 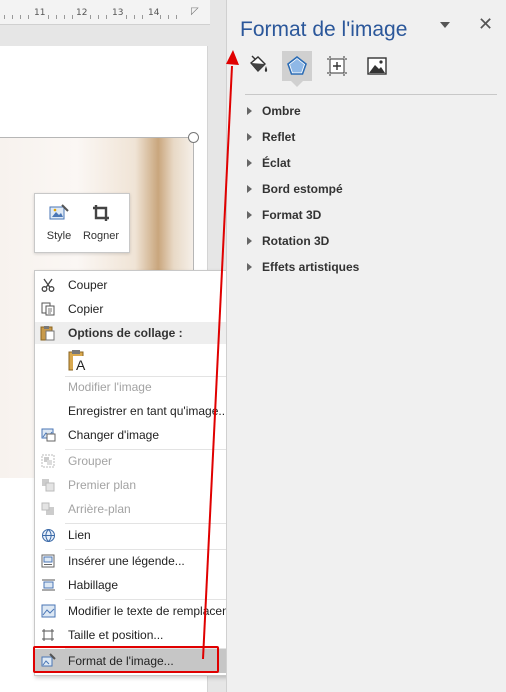 What do you see at coordinates (297, 84) in the screenshot?
I see `active-tab-indicator` at bounding box center [297, 84].